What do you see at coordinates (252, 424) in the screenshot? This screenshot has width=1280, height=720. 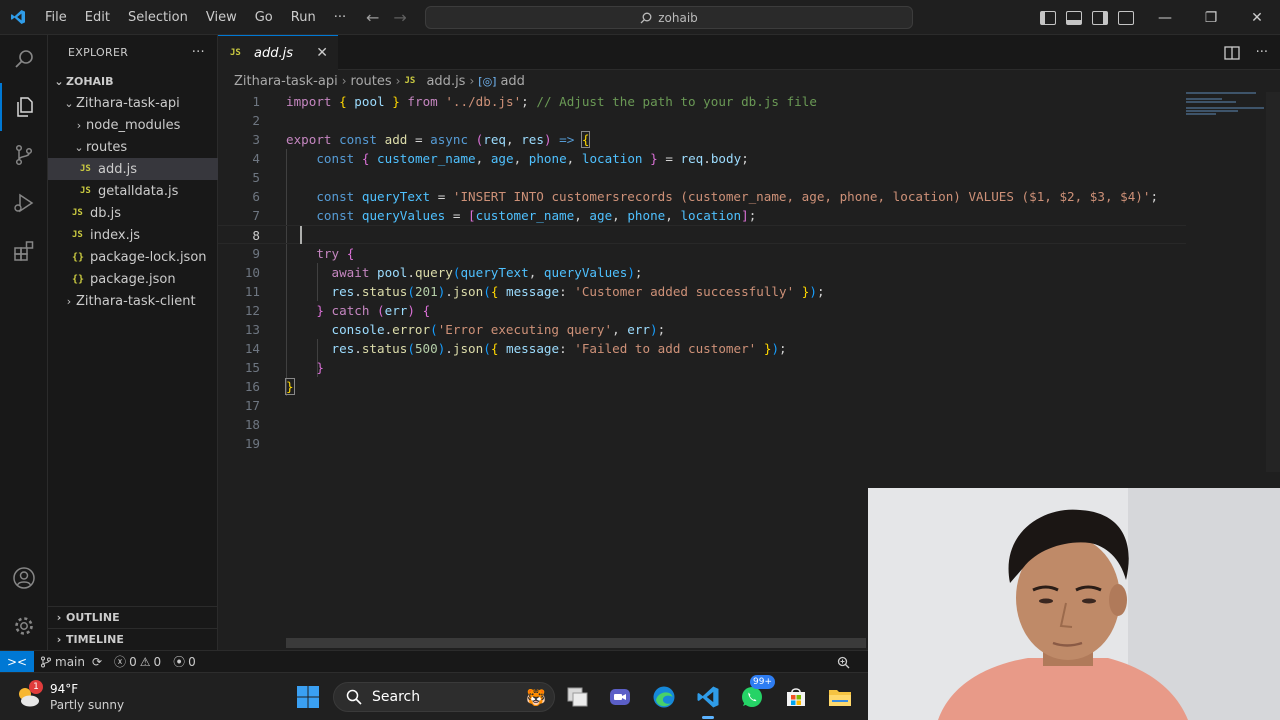 I see `code-line: 18` at bounding box center [252, 424].